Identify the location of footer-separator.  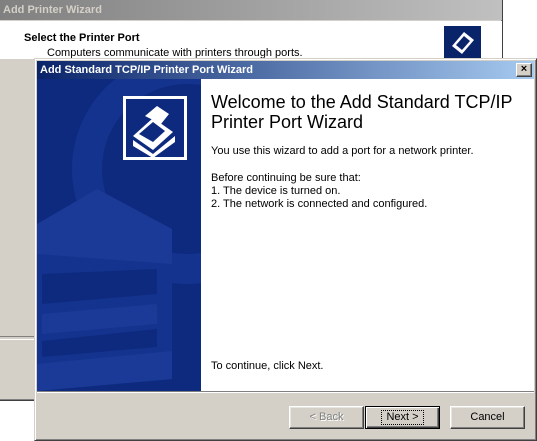
(285, 392).